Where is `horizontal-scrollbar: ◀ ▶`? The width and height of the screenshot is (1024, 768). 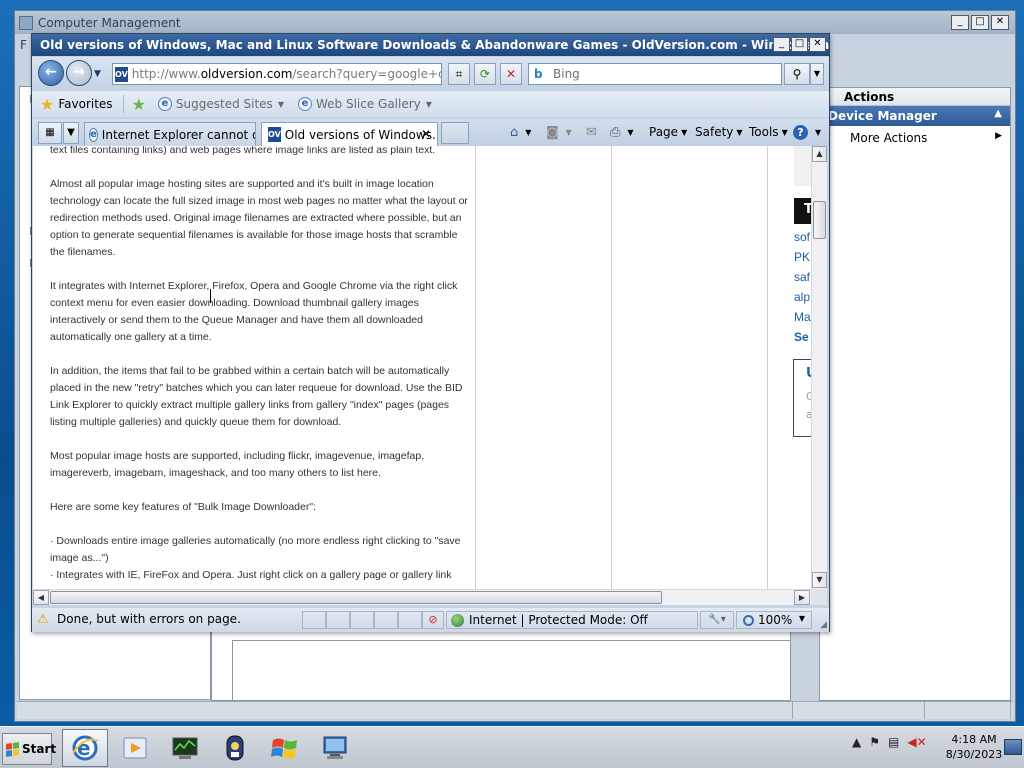
horizontal-scrollbar: ◀ ▶ is located at coordinates (422, 597).